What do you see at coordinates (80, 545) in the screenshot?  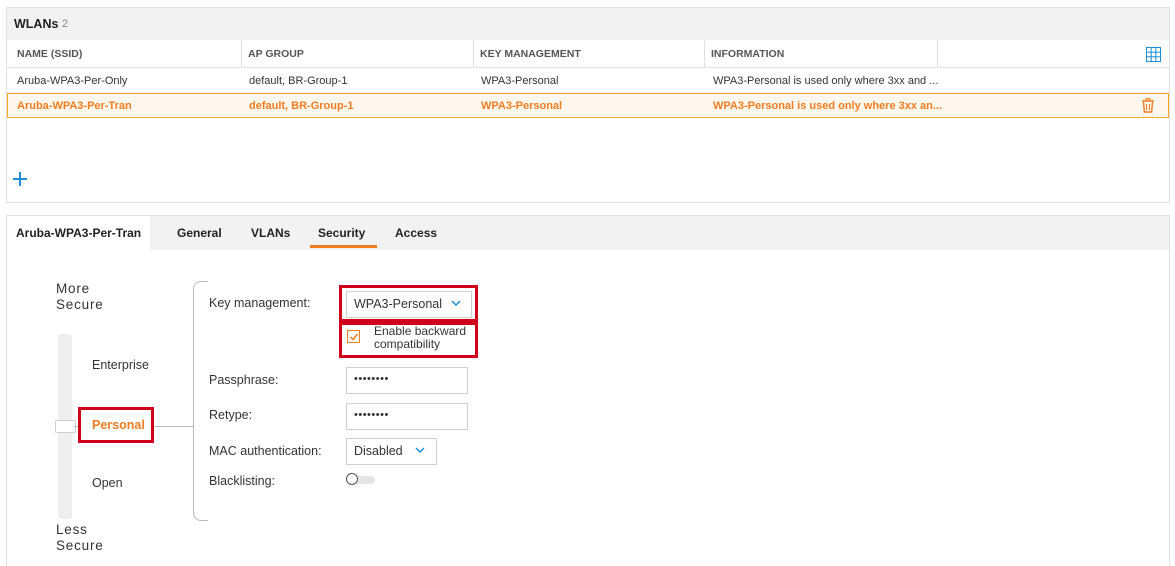 I see `less-secure-label-line2: Secure` at bounding box center [80, 545].